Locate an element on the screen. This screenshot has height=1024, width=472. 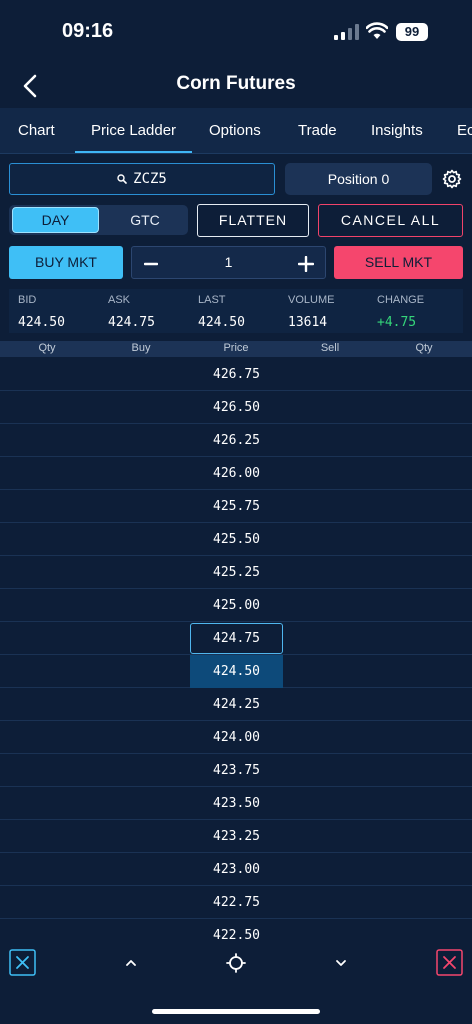
ladder-price: 426.25 is located at coordinates (236, 440).